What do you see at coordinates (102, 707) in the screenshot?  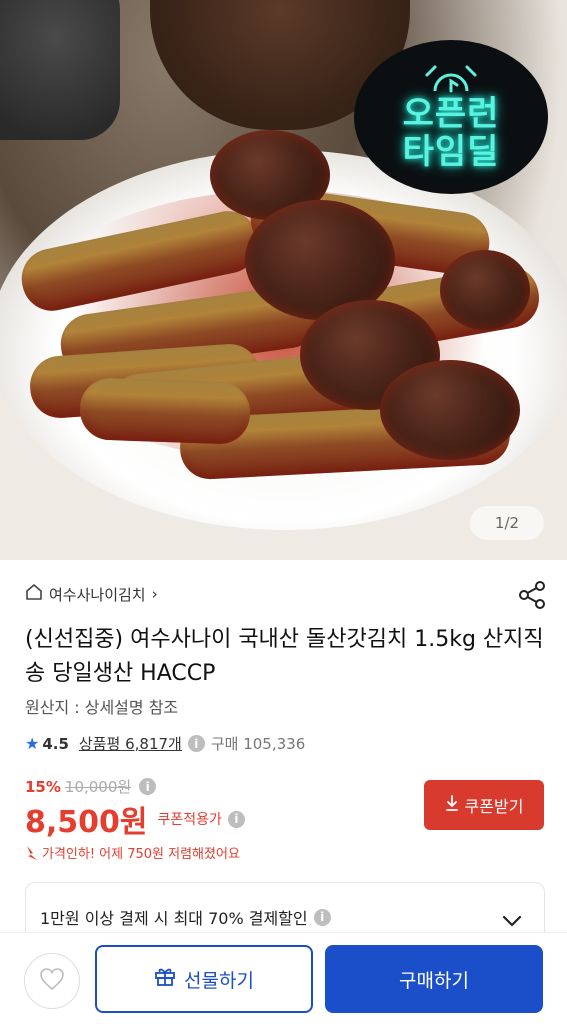 I see `product-origin: 원산지 : 상세설명 참조` at bounding box center [102, 707].